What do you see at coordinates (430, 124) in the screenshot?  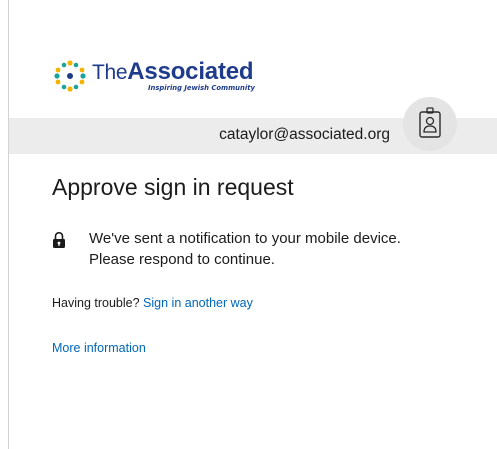 I see `id-badge-icon` at bounding box center [430, 124].